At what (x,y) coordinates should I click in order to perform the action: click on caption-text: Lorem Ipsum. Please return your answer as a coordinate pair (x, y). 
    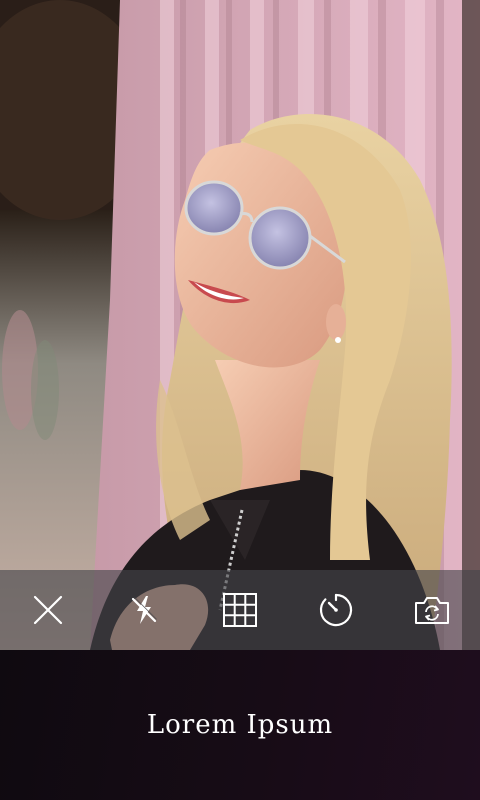
    Looking at the image, I should click on (240, 725).